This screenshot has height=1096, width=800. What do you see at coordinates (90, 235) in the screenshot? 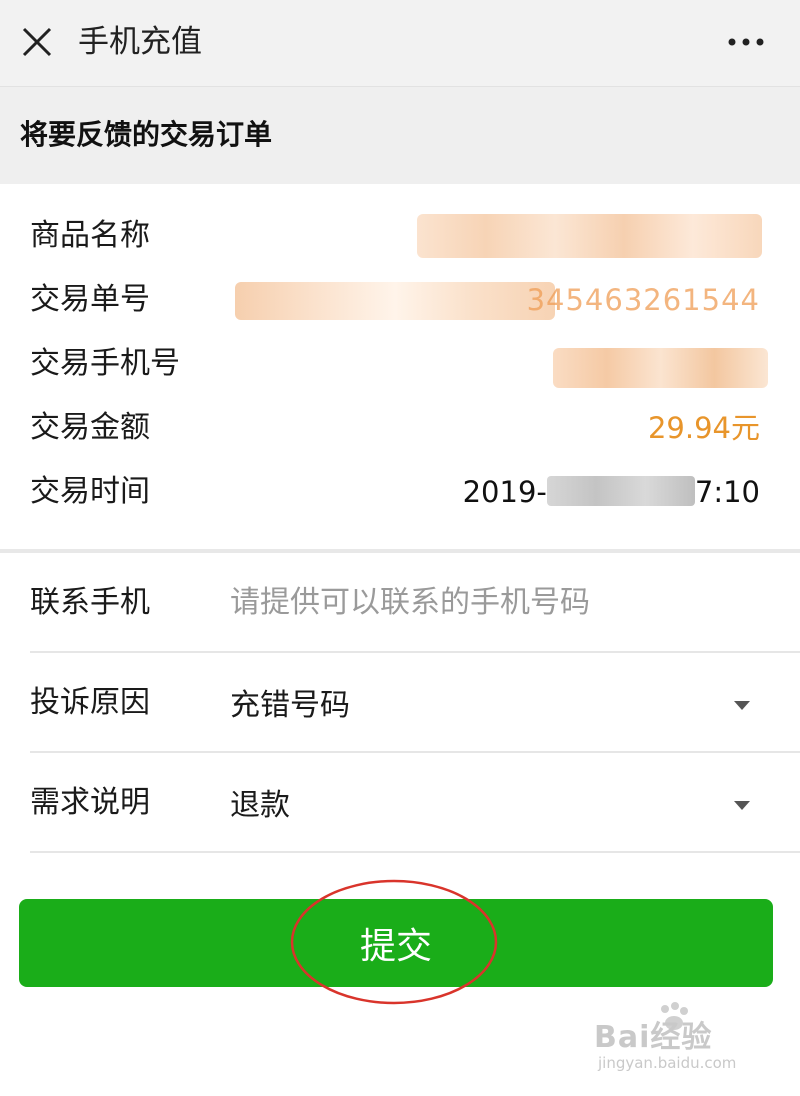
I see `product-name-label: 商品名称` at bounding box center [90, 235].